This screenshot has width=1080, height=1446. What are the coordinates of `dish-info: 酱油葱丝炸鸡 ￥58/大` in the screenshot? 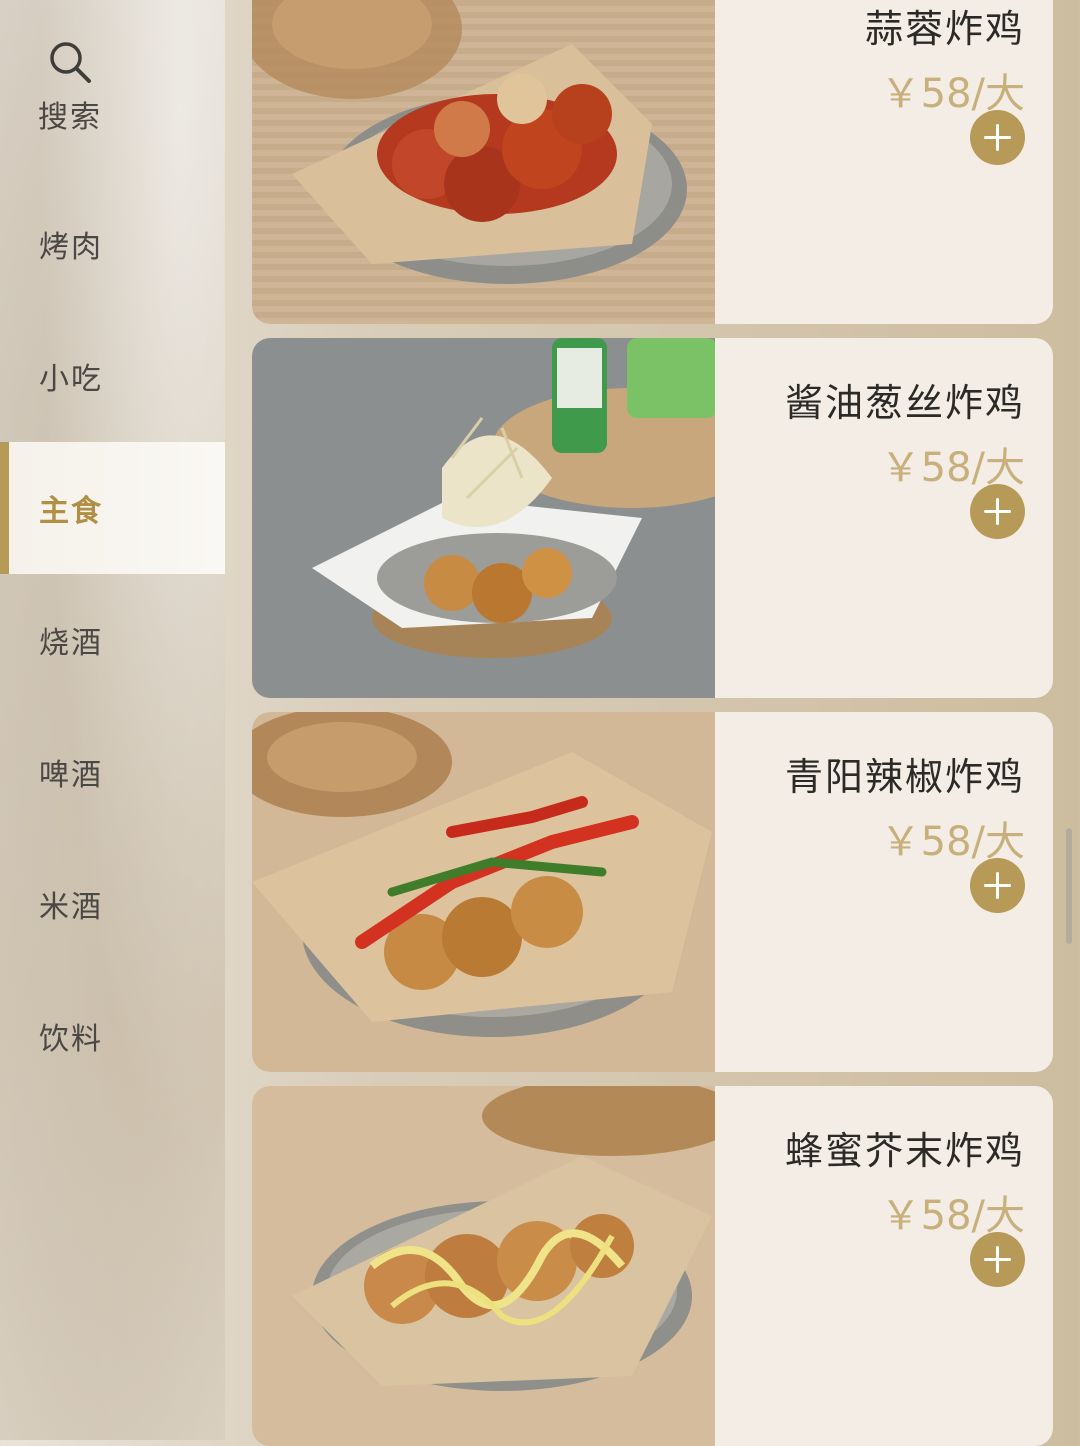 It's located at (865, 438).